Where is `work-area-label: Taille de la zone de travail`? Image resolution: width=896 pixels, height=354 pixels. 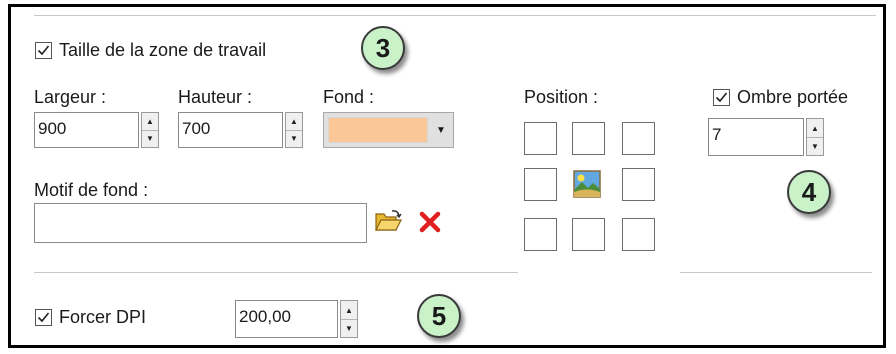
work-area-label: Taille de la zone de travail is located at coordinates (163, 50).